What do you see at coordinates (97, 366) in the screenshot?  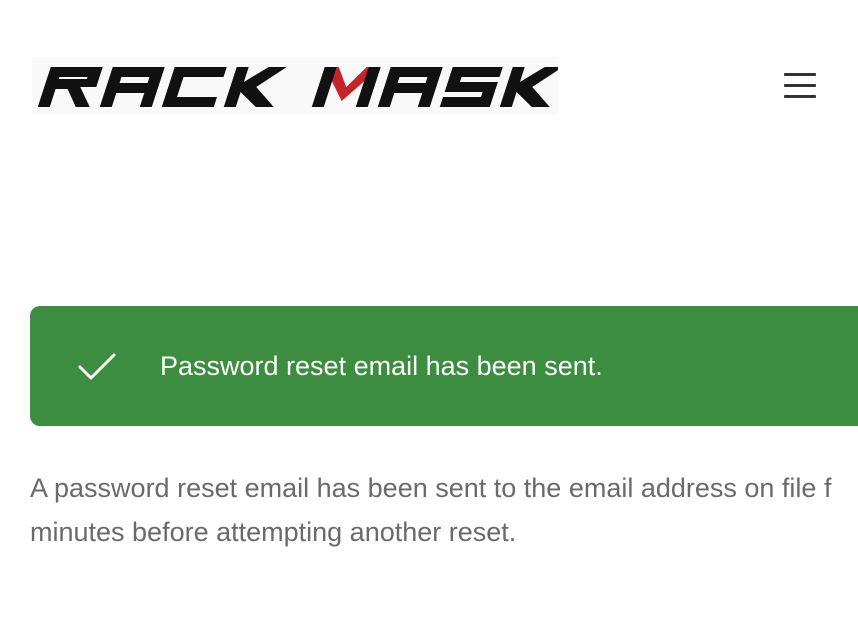 I see `checkmark-icon` at bounding box center [97, 366].